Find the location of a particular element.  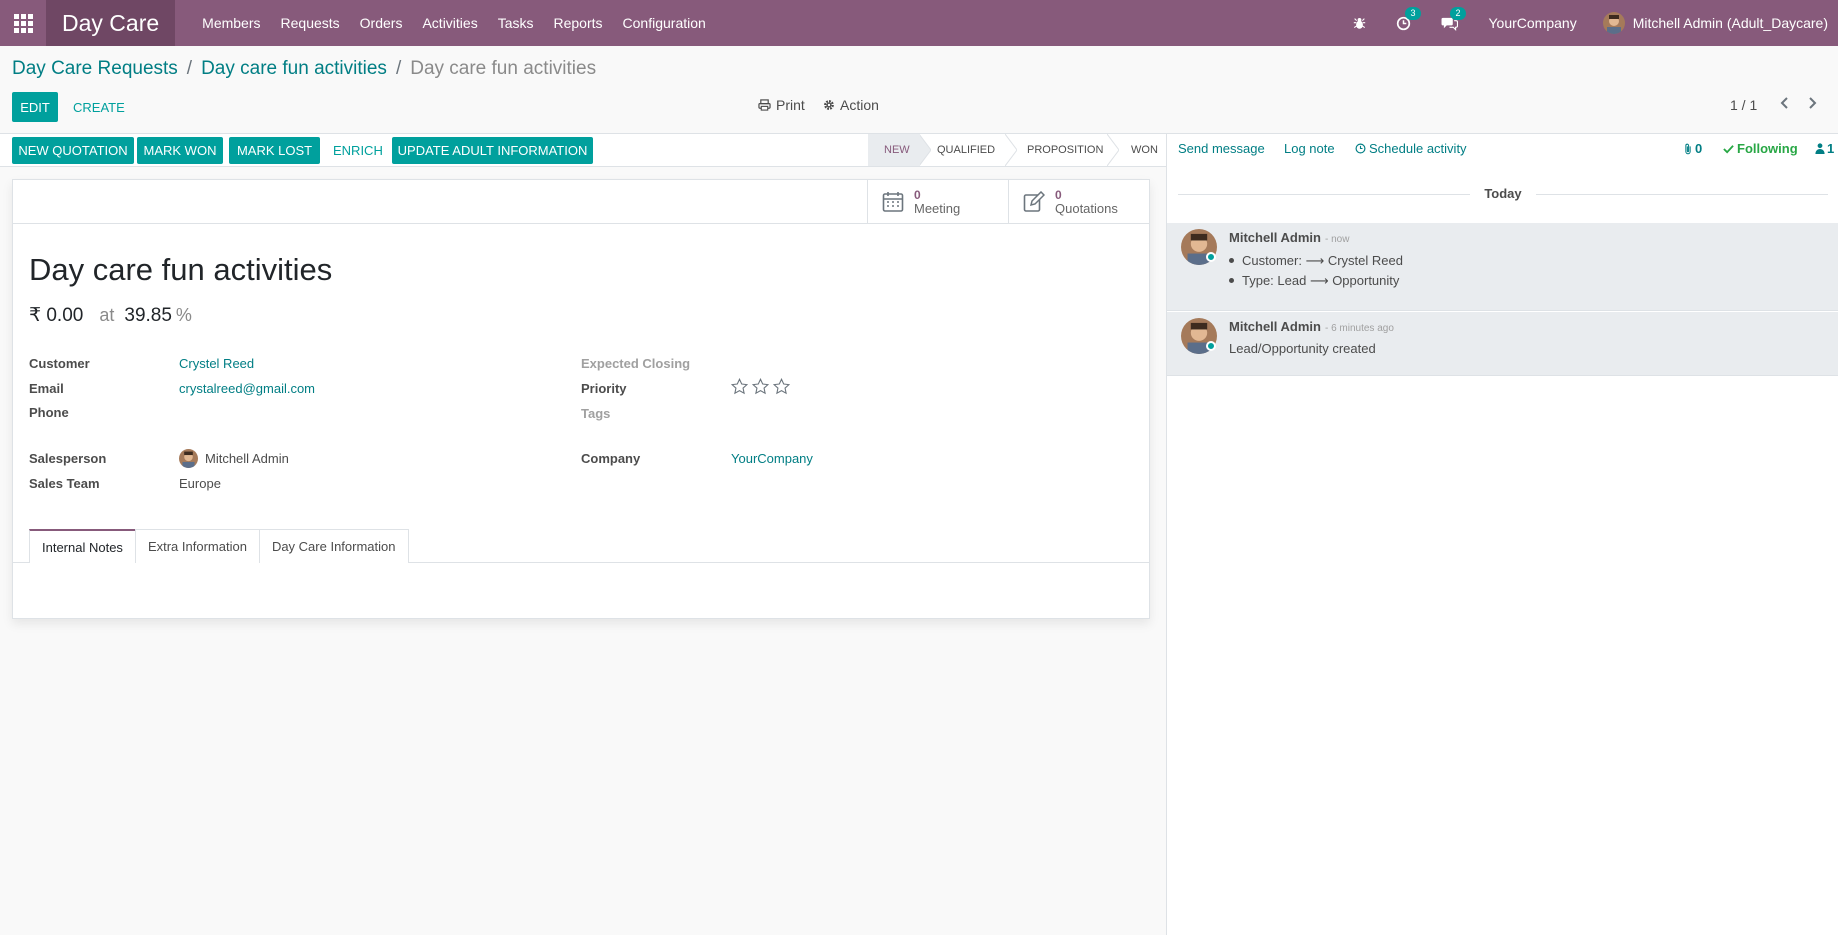

salesperson-label: Salesperson is located at coordinates (68, 458).